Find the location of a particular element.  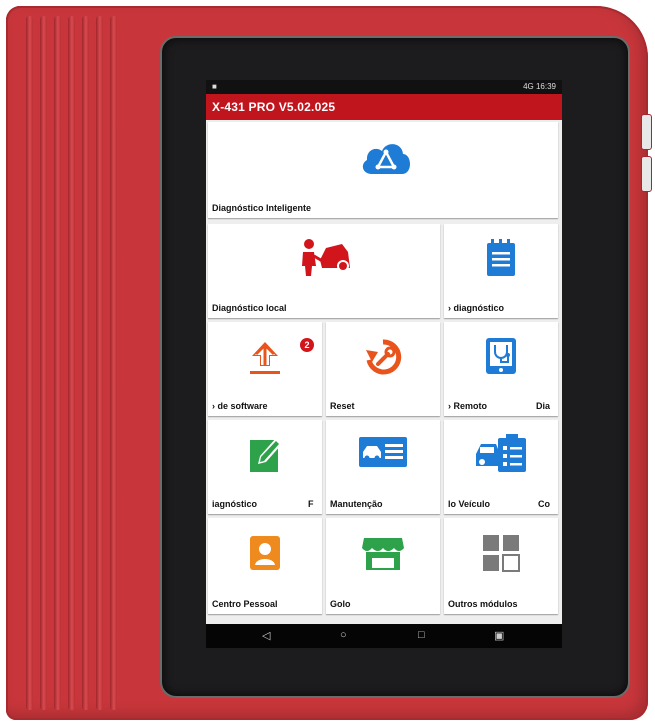

tile-software-update: 2 › de software is located at coordinates (265, 369).